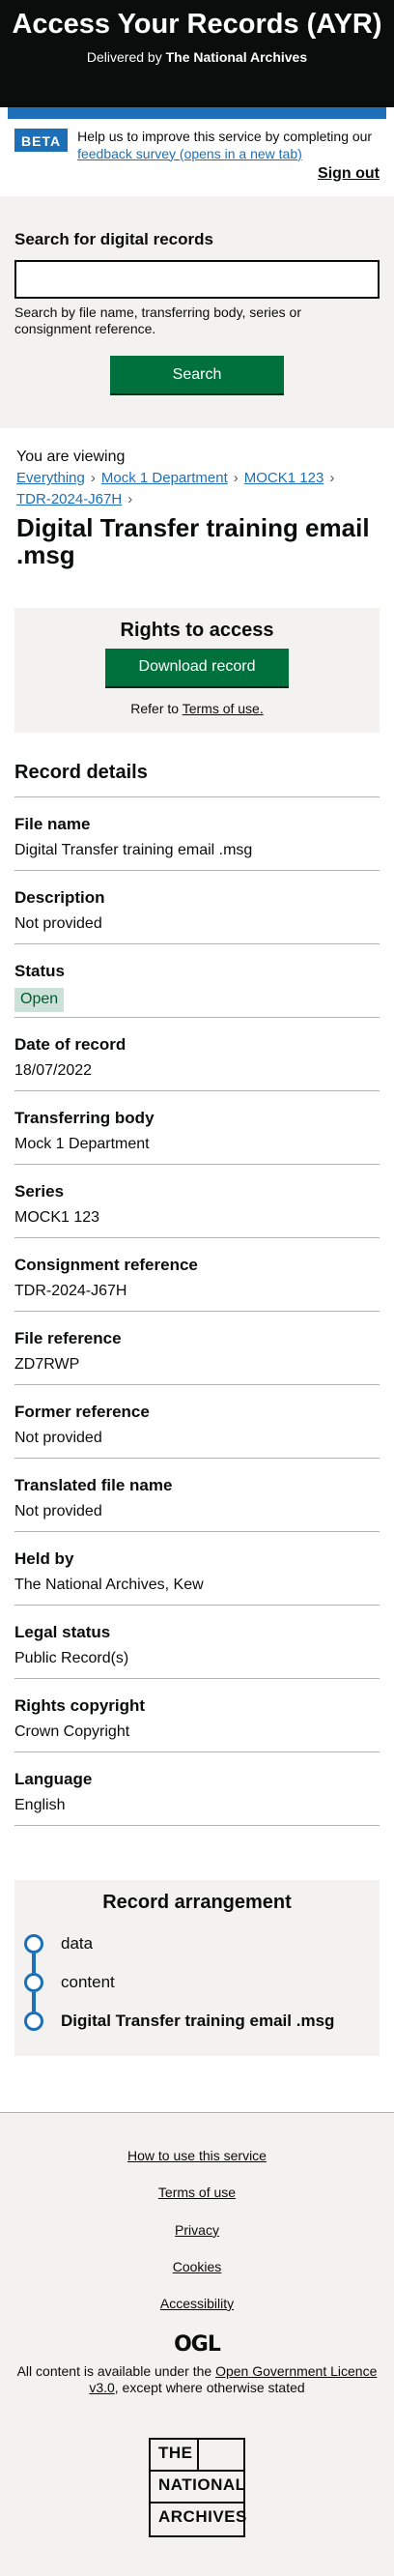 The width and height of the screenshot is (394, 2576). What do you see at coordinates (39, 972) in the screenshot?
I see `detail-label: Status` at bounding box center [39, 972].